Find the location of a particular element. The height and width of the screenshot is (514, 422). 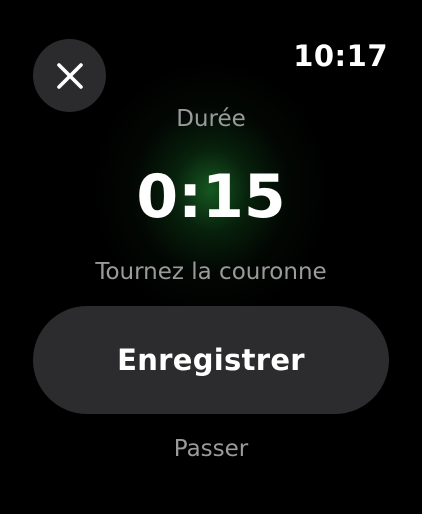

duration-value: 0:15 is located at coordinates (211, 197).